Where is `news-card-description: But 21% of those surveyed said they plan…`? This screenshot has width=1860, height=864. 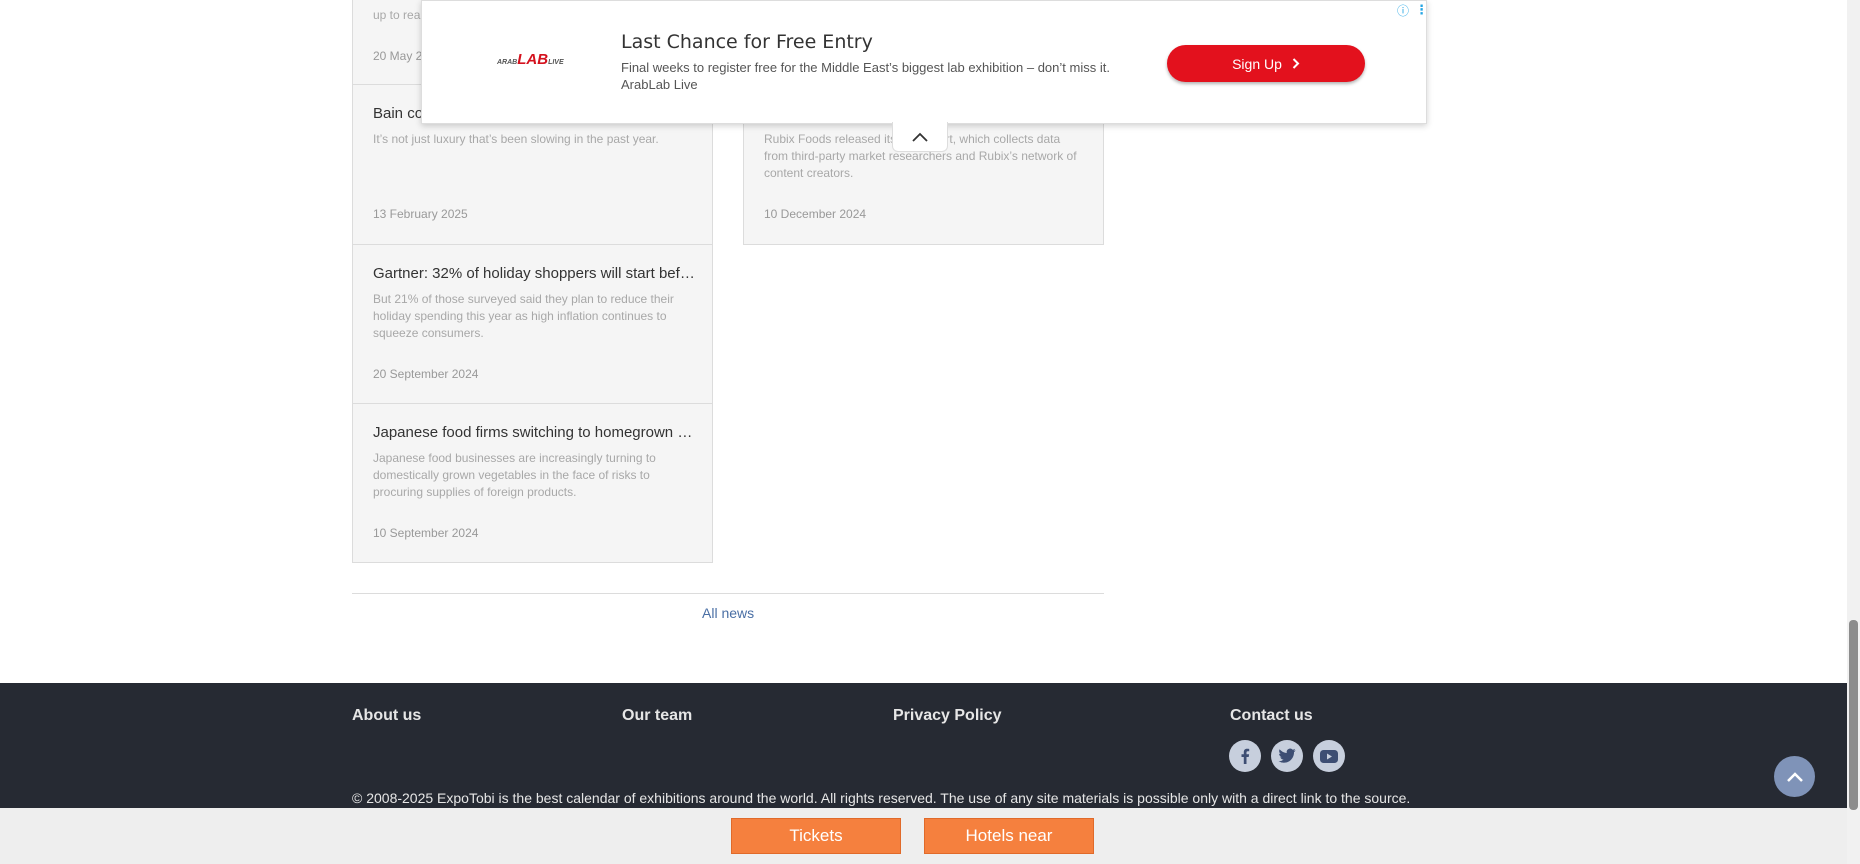
news-card-description: But 21% of those surveyed said they plan… is located at coordinates (523, 316).